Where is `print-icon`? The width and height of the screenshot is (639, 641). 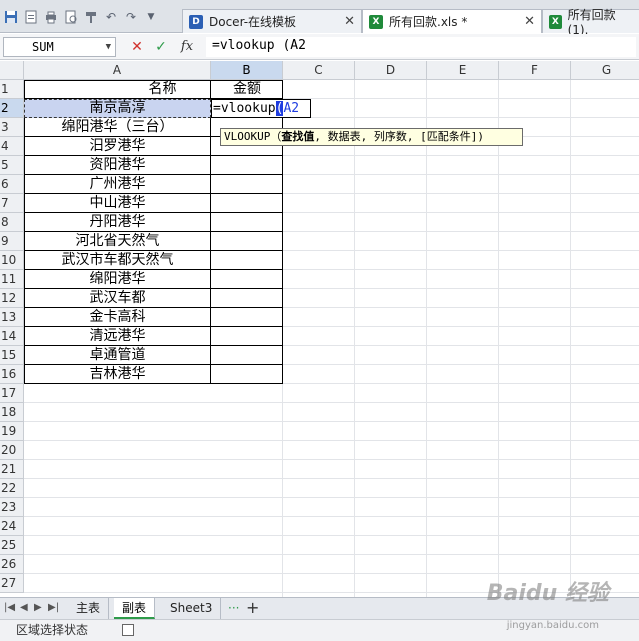 print-icon is located at coordinates (51, 17).